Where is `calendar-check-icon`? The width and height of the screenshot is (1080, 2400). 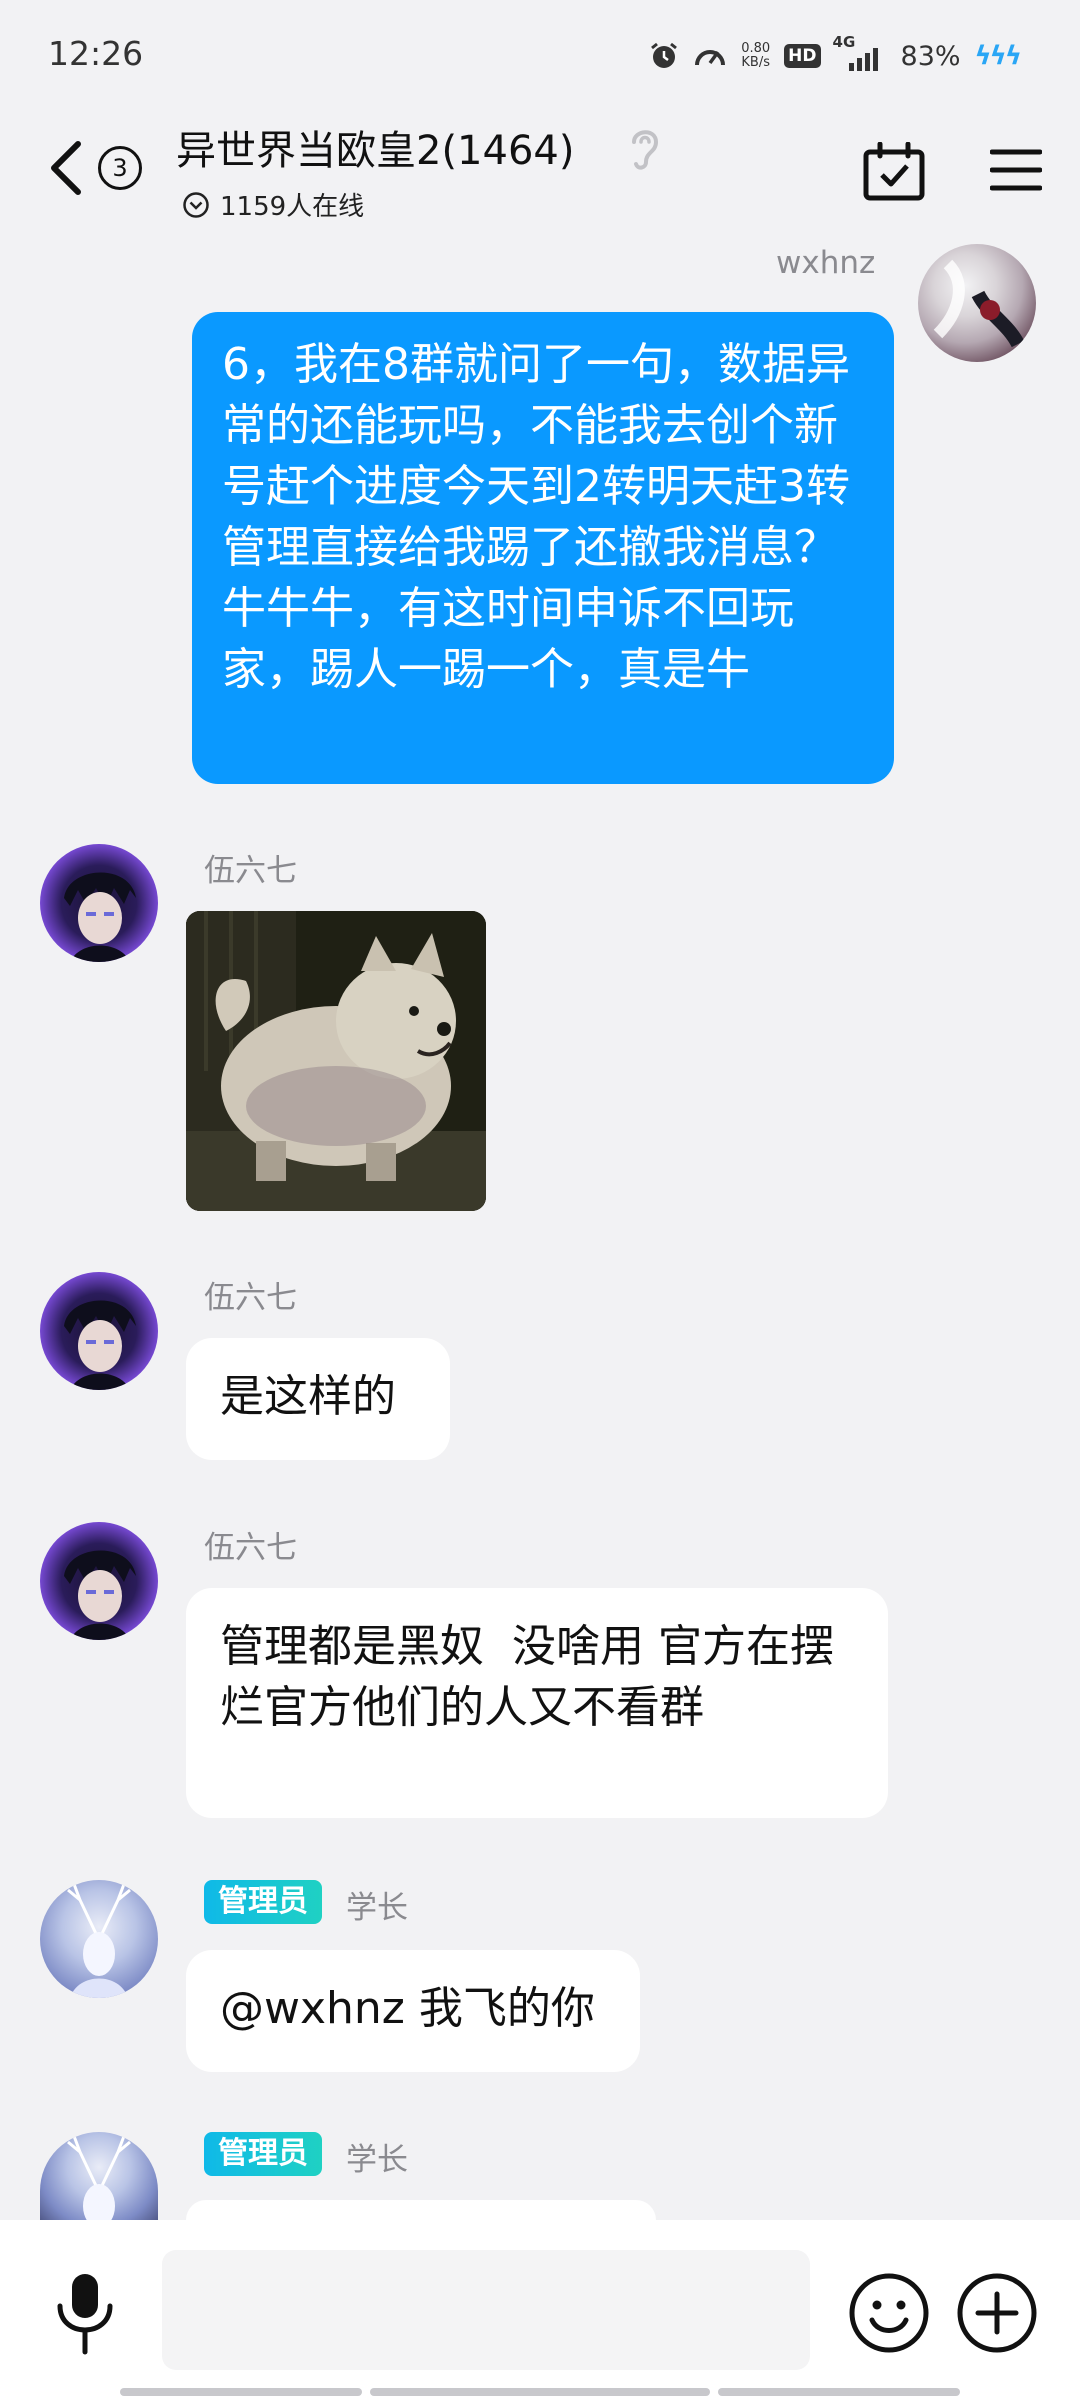 calendar-check-icon is located at coordinates (894, 172).